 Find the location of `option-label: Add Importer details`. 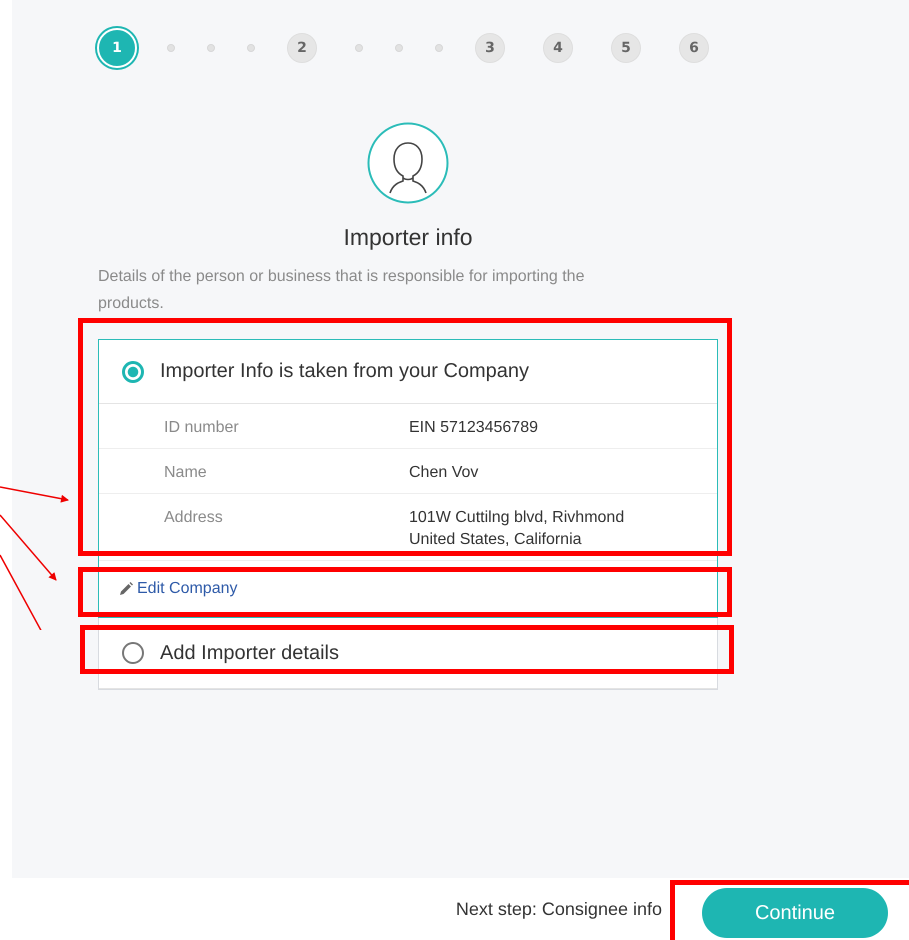

option-label: Add Importer details is located at coordinates (249, 653).